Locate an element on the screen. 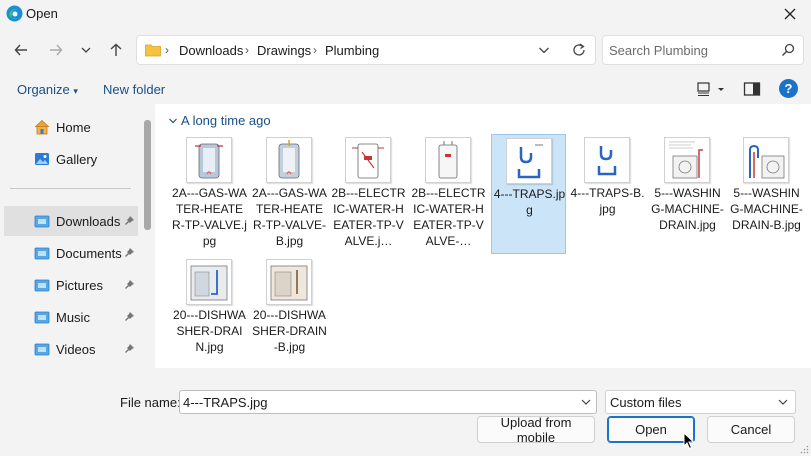 This screenshot has width=811, height=456. file-item: 20---DISHWASHER-DRAIN.jpg is located at coordinates (209, 316).